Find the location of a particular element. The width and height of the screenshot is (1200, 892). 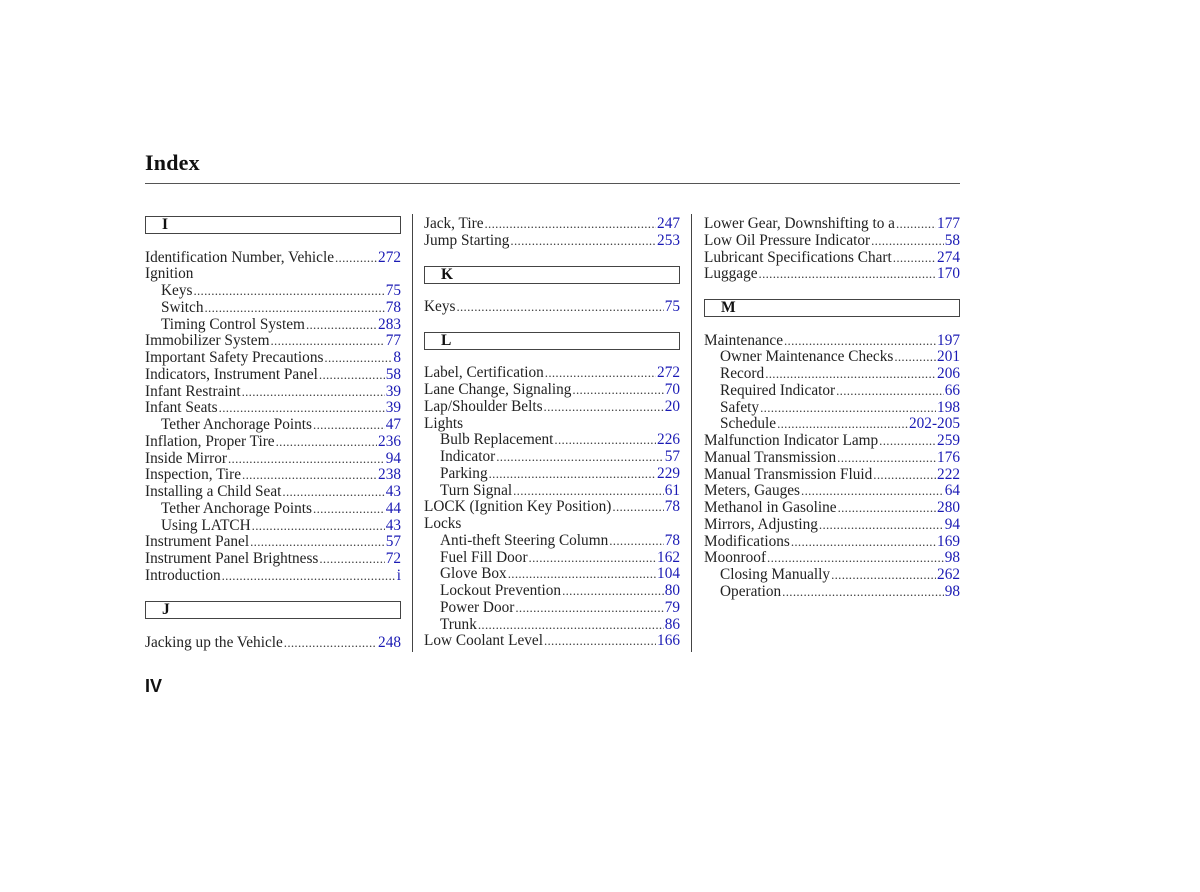

entry-text: Jacking up the Vehicle is located at coordinates (214, 642).